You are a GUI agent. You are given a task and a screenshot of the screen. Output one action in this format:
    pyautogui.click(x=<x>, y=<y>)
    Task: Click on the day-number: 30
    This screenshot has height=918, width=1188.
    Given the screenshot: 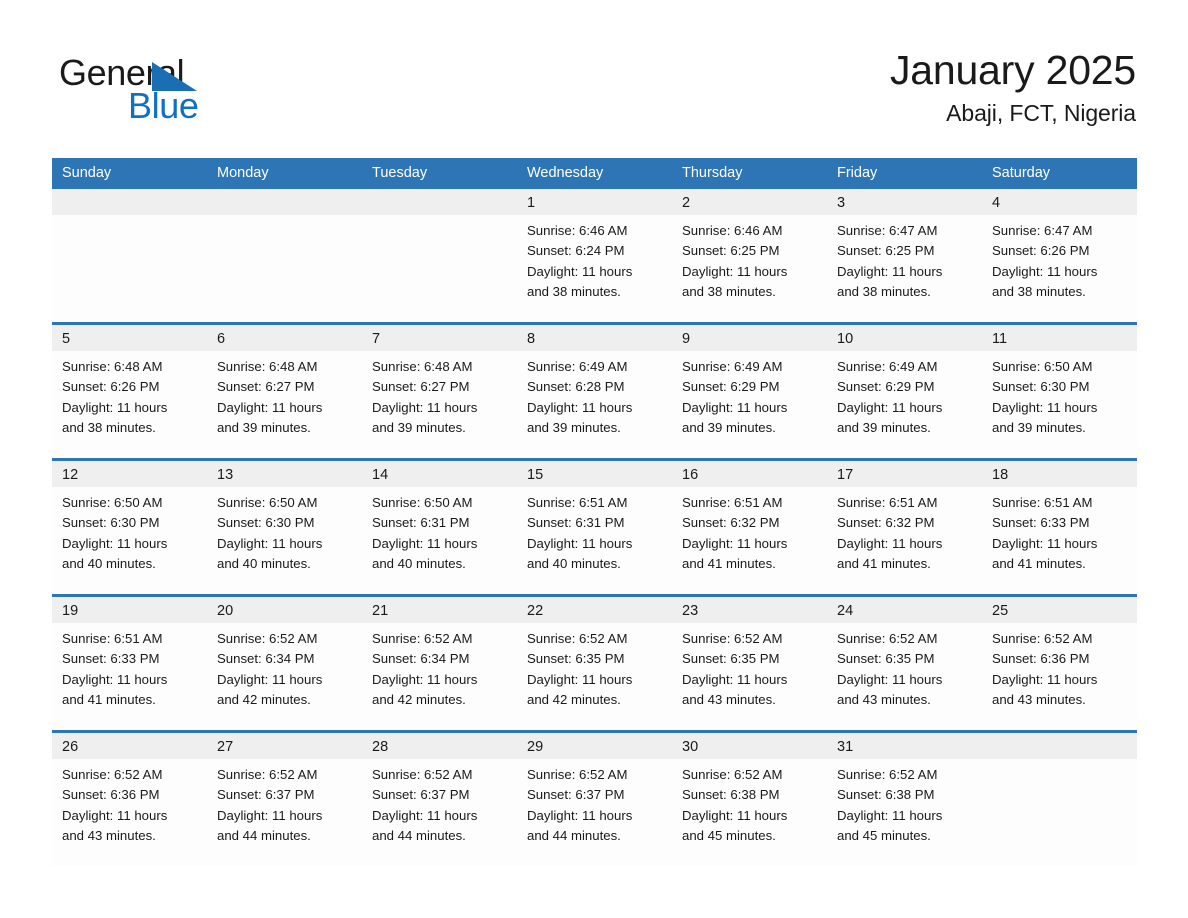 What is the action you would take?
    pyautogui.click(x=749, y=746)
    